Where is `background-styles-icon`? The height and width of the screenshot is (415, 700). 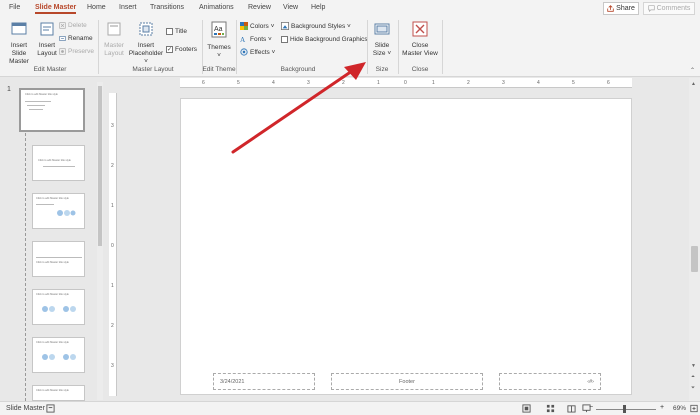
background-styles-icon is located at coordinates (285, 26).